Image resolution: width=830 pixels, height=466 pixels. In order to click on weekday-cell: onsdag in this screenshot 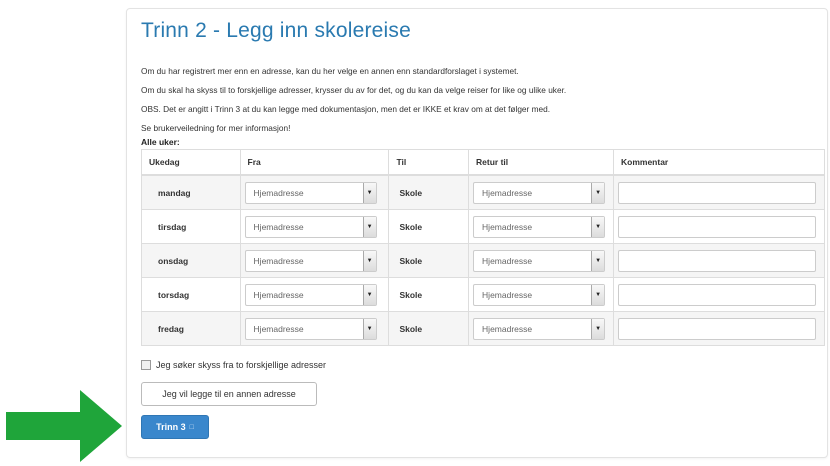, I will do `click(191, 260)`.